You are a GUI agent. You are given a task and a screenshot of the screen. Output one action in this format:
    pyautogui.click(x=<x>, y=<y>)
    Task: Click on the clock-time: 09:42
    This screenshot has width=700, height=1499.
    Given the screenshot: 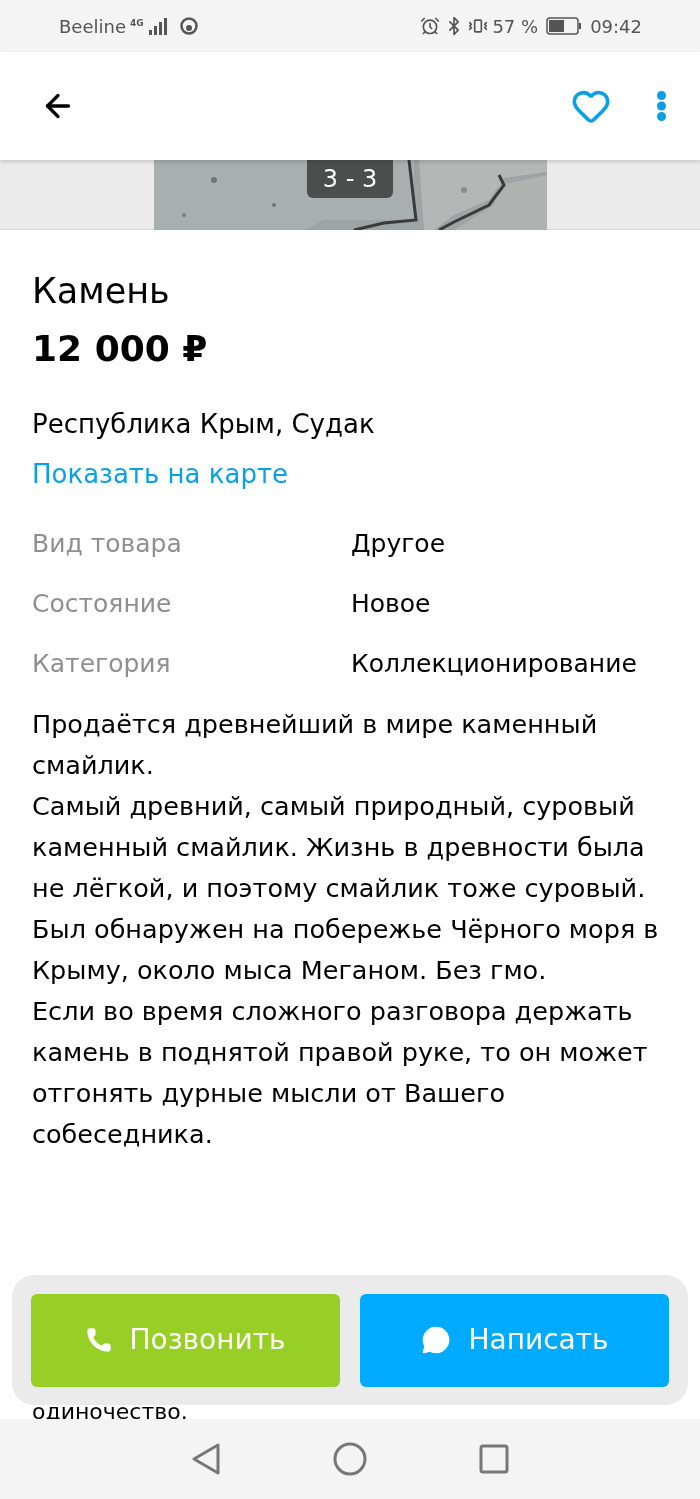 What is the action you would take?
    pyautogui.click(x=616, y=26)
    